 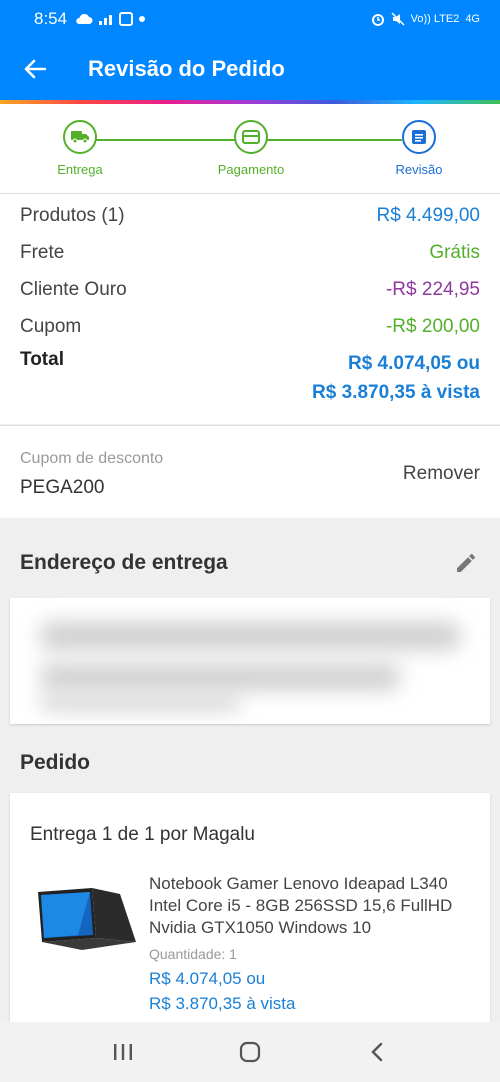 I want to click on cloud-icon, so click(x=84, y=18).